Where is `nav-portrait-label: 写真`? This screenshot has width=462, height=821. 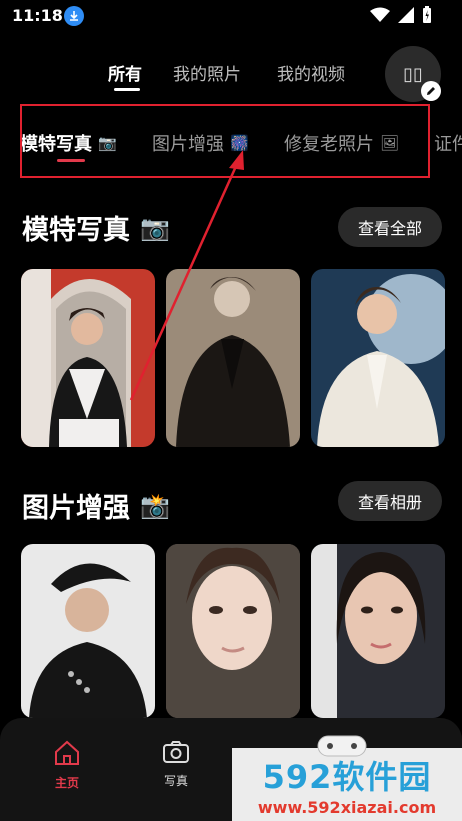
nav-portrait-label: 写真 is located at coordinates (175, 781).